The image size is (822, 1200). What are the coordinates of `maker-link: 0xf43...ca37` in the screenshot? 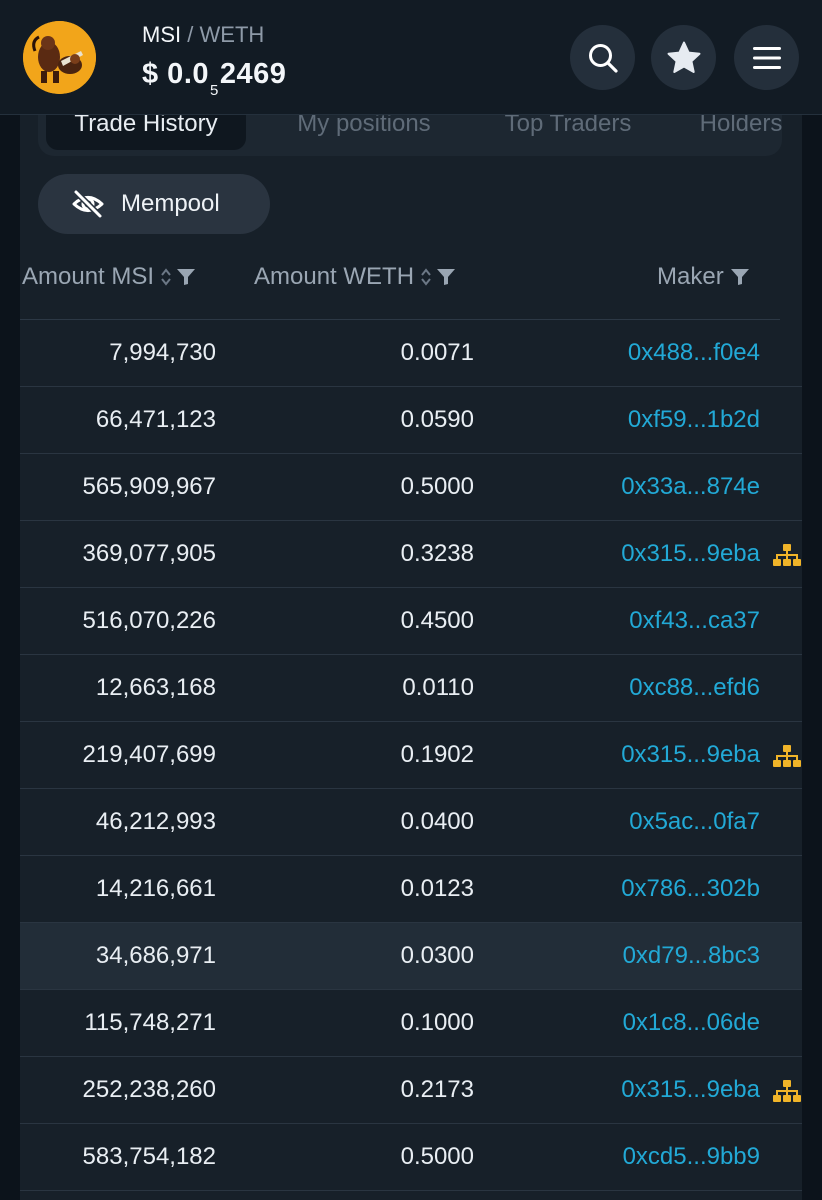 It's located at (694, 621).